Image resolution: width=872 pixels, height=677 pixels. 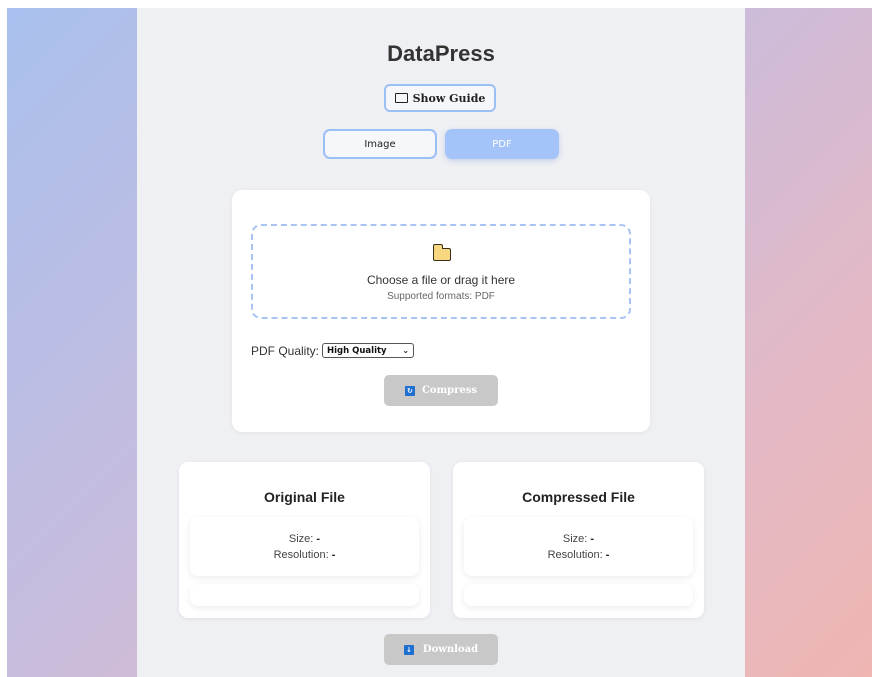 I want to click on compress-button: ↻ Compress, so click(x=441, y=390).